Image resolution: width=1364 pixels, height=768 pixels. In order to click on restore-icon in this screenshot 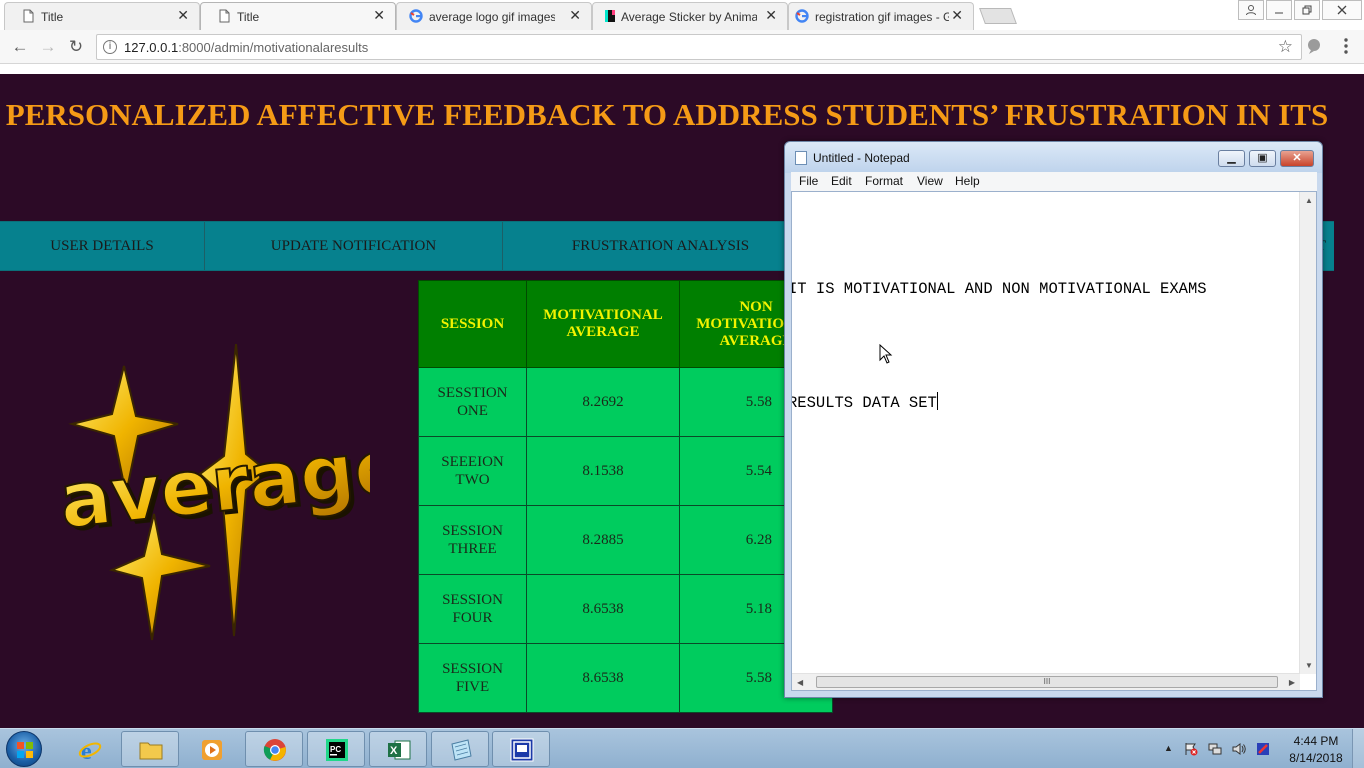, I will do `click(1307, 10)`.